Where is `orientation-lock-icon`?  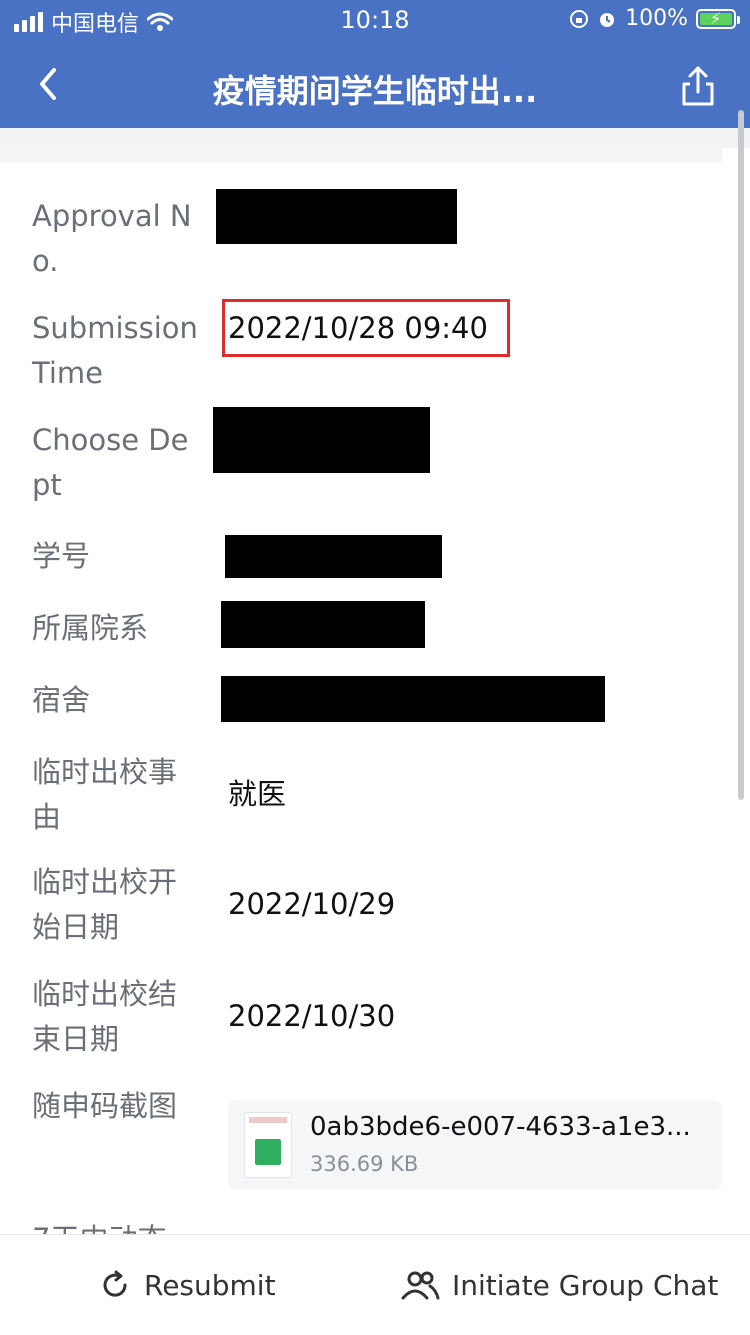 orientation-lock-icon is located at coordinates (579, 18).